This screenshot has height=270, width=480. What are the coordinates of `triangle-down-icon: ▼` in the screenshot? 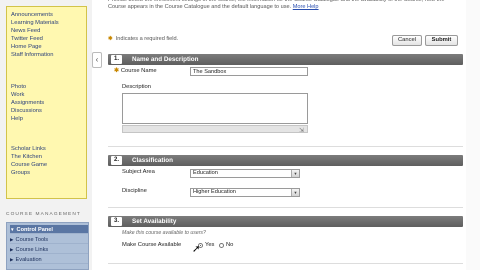 It's located at (12, 229).